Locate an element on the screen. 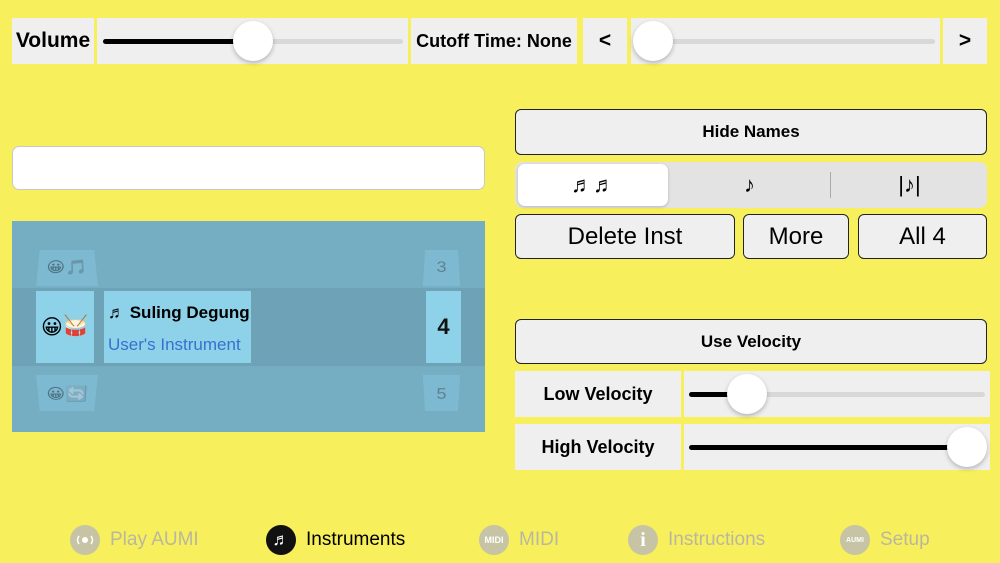 The height and width of the screenshot is (563, 1000). high-velocity-fill is located at coordinates (824, 447).